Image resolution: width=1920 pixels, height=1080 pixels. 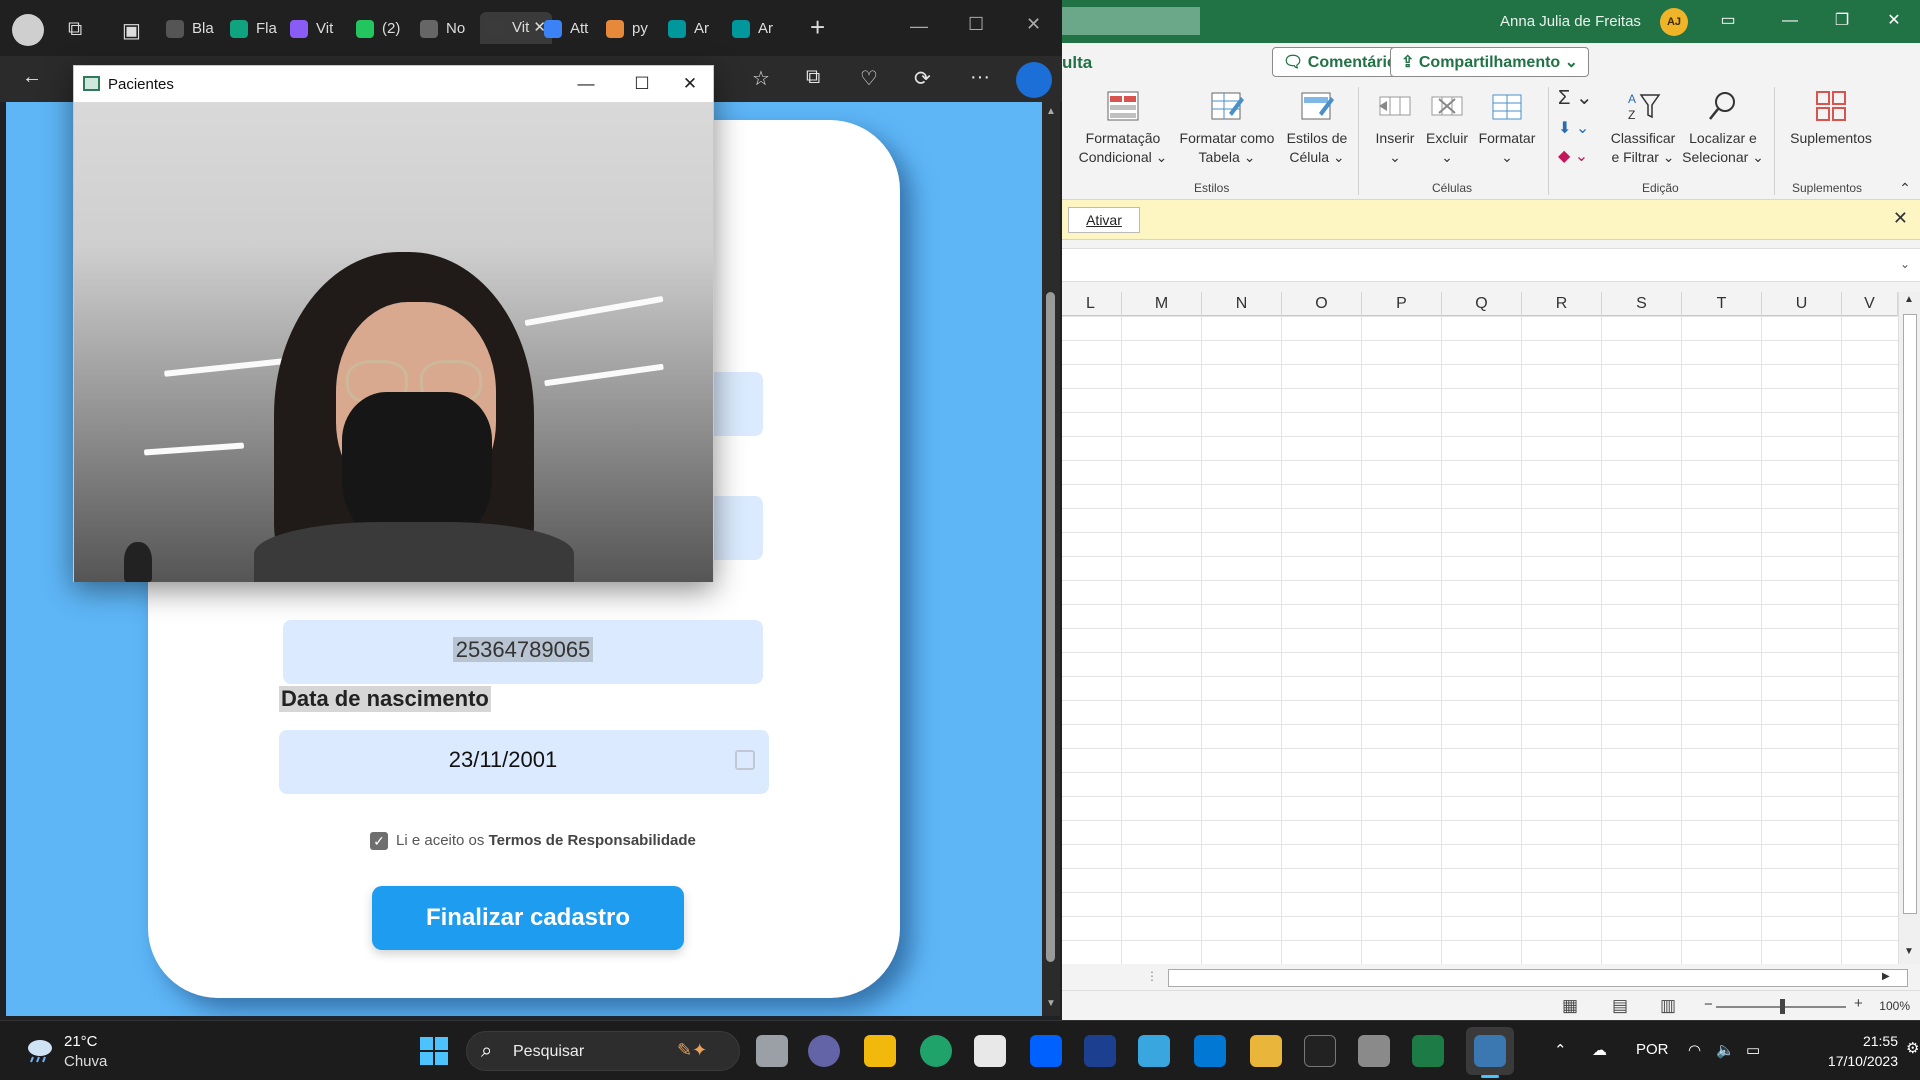 What do you see at coordinates (131, 30) in the screenshot?
I see `tab-actions-icon: ▣` at bounding box center [131, 30].